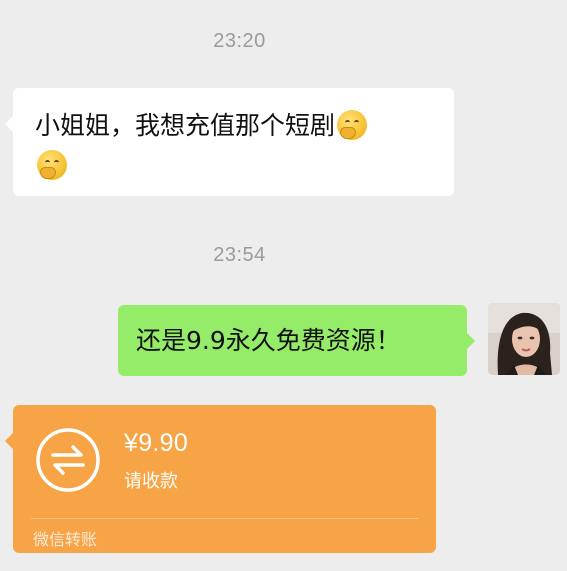  Describe the element at coordinates (65, 539) in the screenshot. I see `transfer-footer-label: 微信转账` at that location.